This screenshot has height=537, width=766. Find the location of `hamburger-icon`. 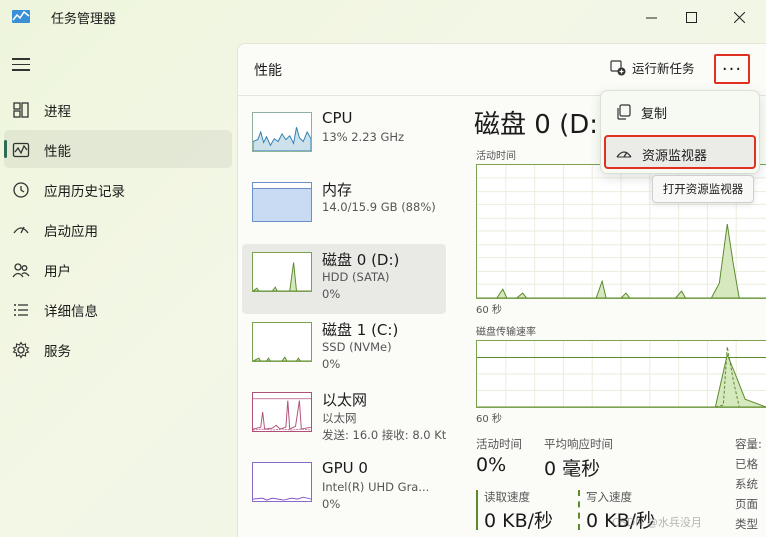

hamburger-icon is located at coordinates (21, 59).